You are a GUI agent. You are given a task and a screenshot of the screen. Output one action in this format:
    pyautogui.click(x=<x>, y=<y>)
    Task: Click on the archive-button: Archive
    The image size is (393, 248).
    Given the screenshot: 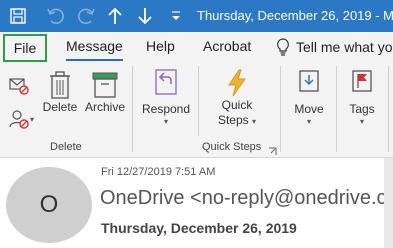 What is the action you would take?
    pyautogui.click(x=105, y=92)
    